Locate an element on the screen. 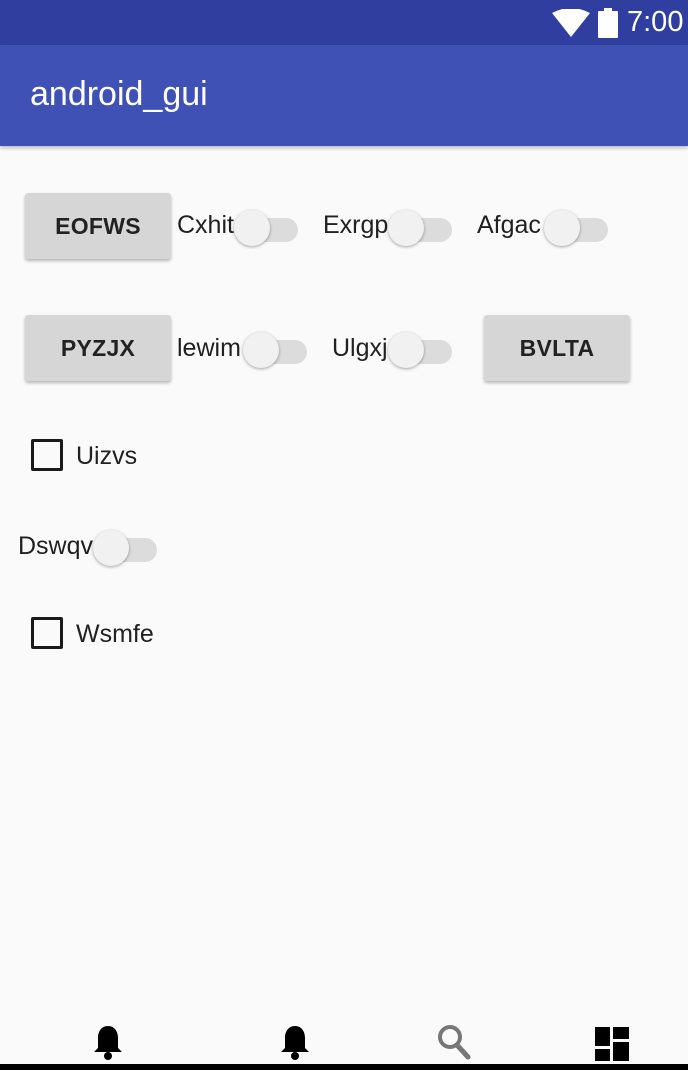  afgac-switch-label: Afgac is located at coordinates (509, 225).